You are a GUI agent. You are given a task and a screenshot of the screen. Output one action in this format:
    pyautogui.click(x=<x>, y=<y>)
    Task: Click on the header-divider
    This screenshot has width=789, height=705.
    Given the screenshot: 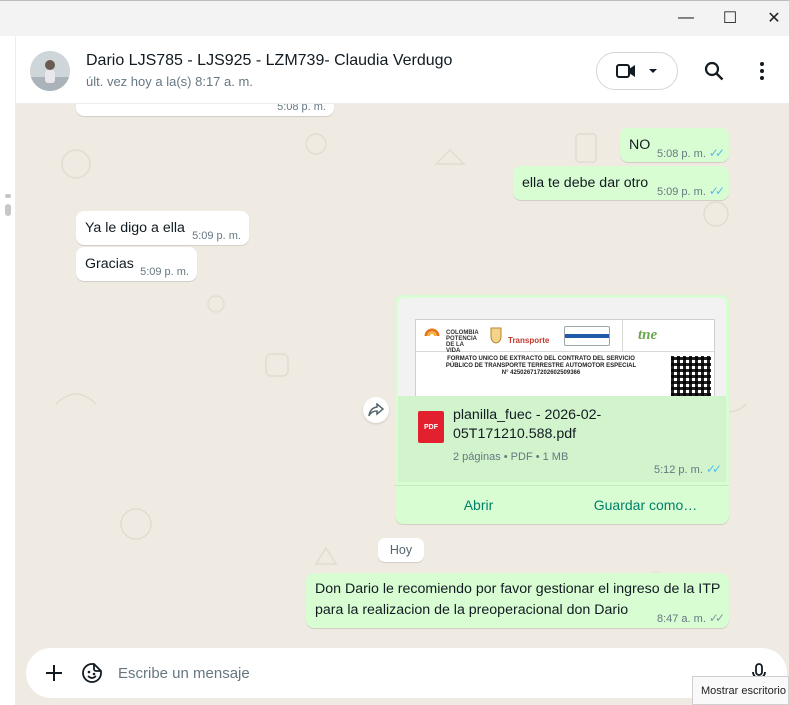 What is the action you would take?
    pyautogui.click(x=622, y=336)
    